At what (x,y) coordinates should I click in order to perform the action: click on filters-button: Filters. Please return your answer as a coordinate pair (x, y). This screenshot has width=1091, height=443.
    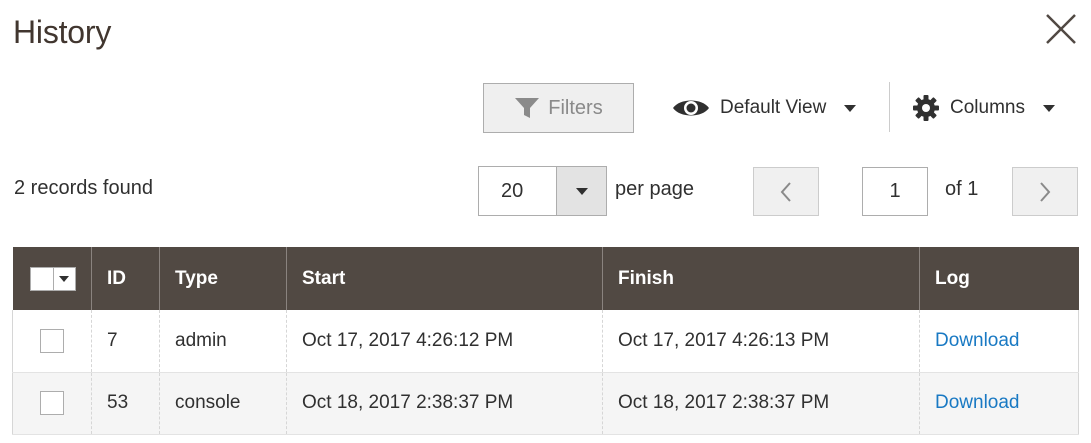
    Looking at the image, I should click on (558, 108).